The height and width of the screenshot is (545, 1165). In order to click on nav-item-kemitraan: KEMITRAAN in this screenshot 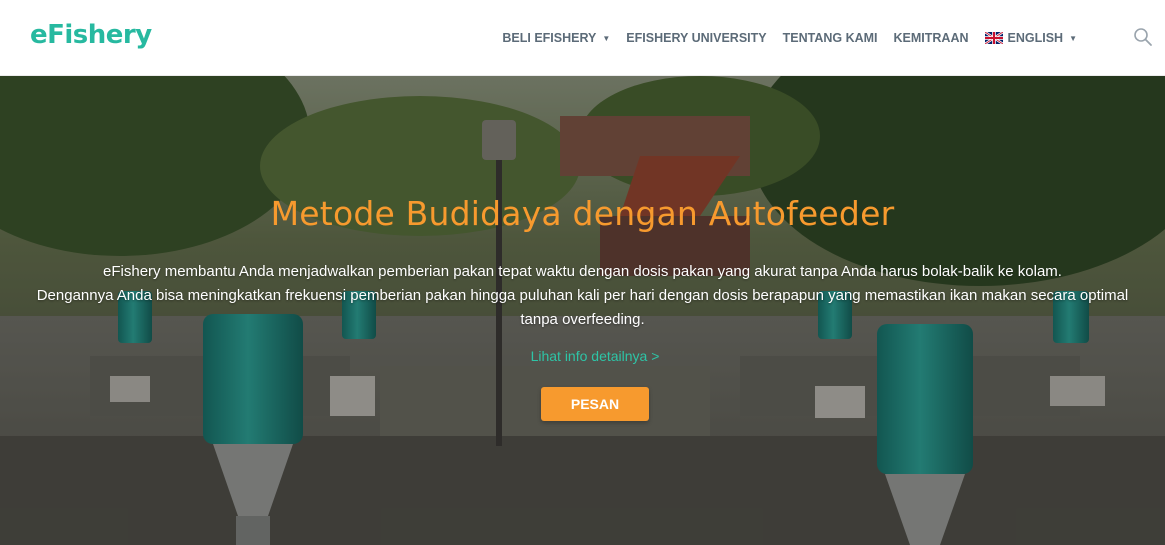, I will do `click(931, 38)`.